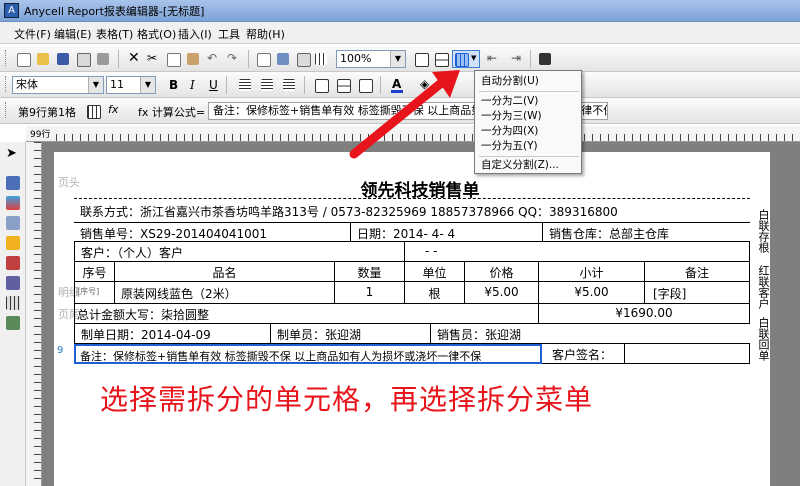 This screenshot has height=486, width=800. What do you see at coordinates (213, 59) in the screenshot?
I see `undo-icon: ↶` at bounding box center [213, 59].